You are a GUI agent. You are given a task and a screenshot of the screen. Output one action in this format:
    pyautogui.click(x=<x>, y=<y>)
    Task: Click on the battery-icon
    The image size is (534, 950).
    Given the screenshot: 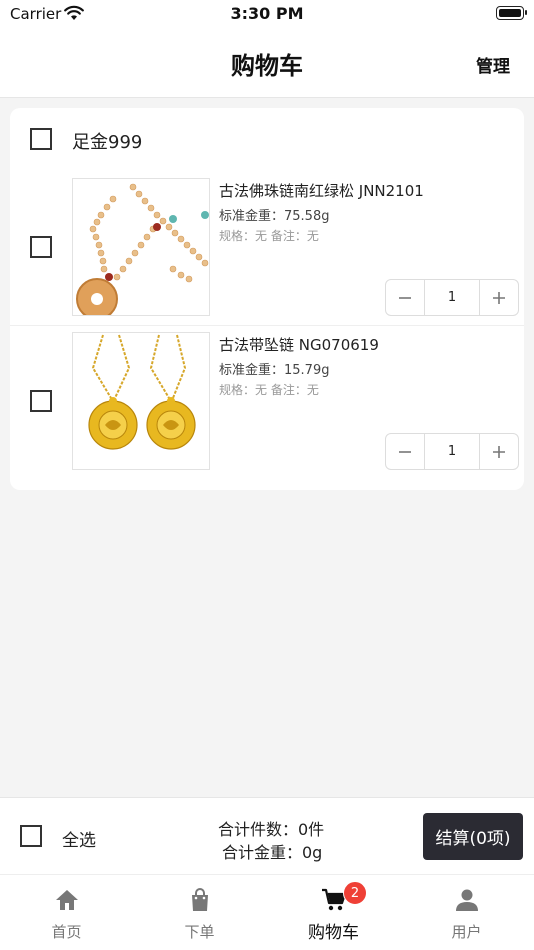 What is the action you would take?
    pyautogui.click(x=511, y=13)
    